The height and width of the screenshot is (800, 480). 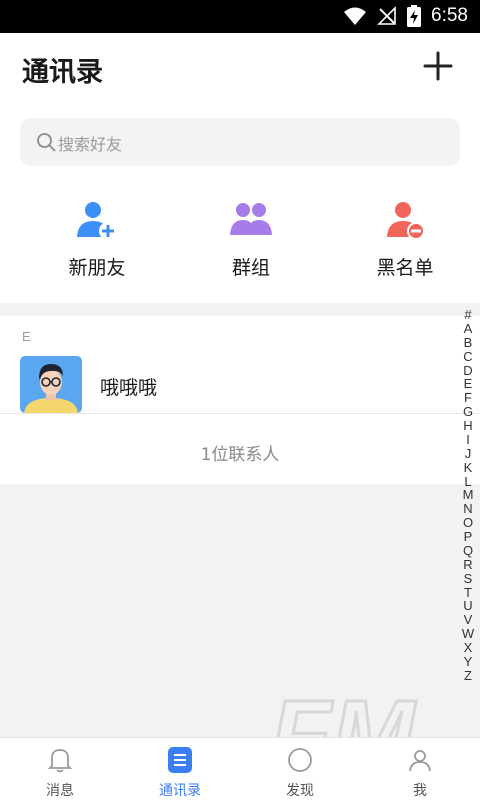 I want to click on index-letter: L, so click(x=467, y=481).